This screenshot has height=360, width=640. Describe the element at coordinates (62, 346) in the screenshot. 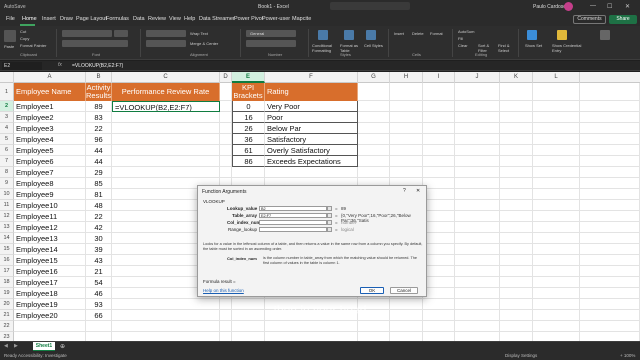

I see `add-sheet-icon: ⊕` at that location.